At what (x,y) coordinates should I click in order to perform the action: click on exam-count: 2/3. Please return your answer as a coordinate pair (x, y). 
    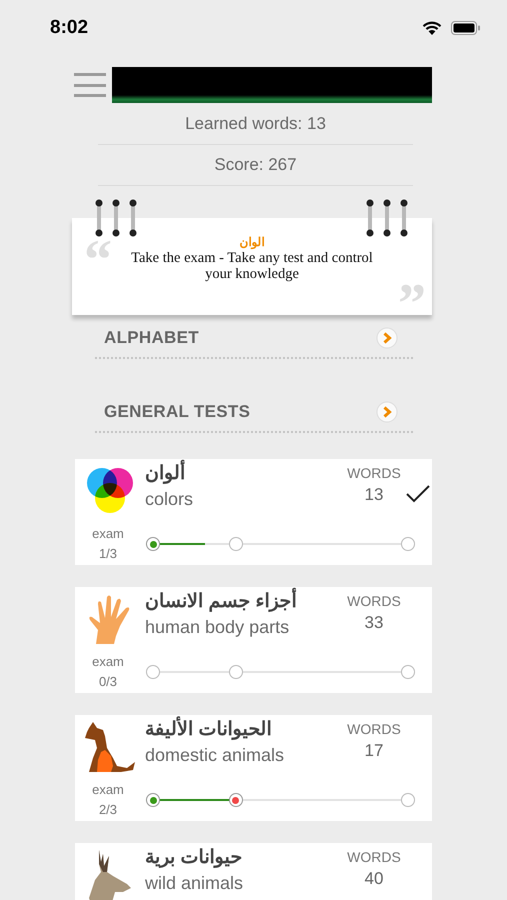
    Looking at the image, I should click on (108, 810).